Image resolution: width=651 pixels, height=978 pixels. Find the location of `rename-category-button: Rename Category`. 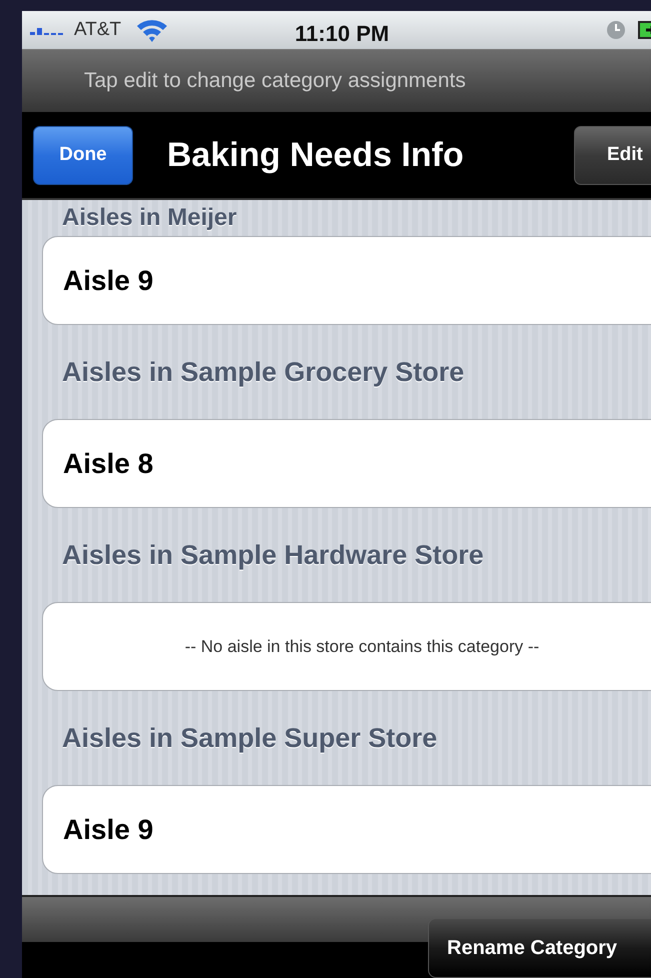

rename-category-button: Rename Category is located at coordinates (539, 948).